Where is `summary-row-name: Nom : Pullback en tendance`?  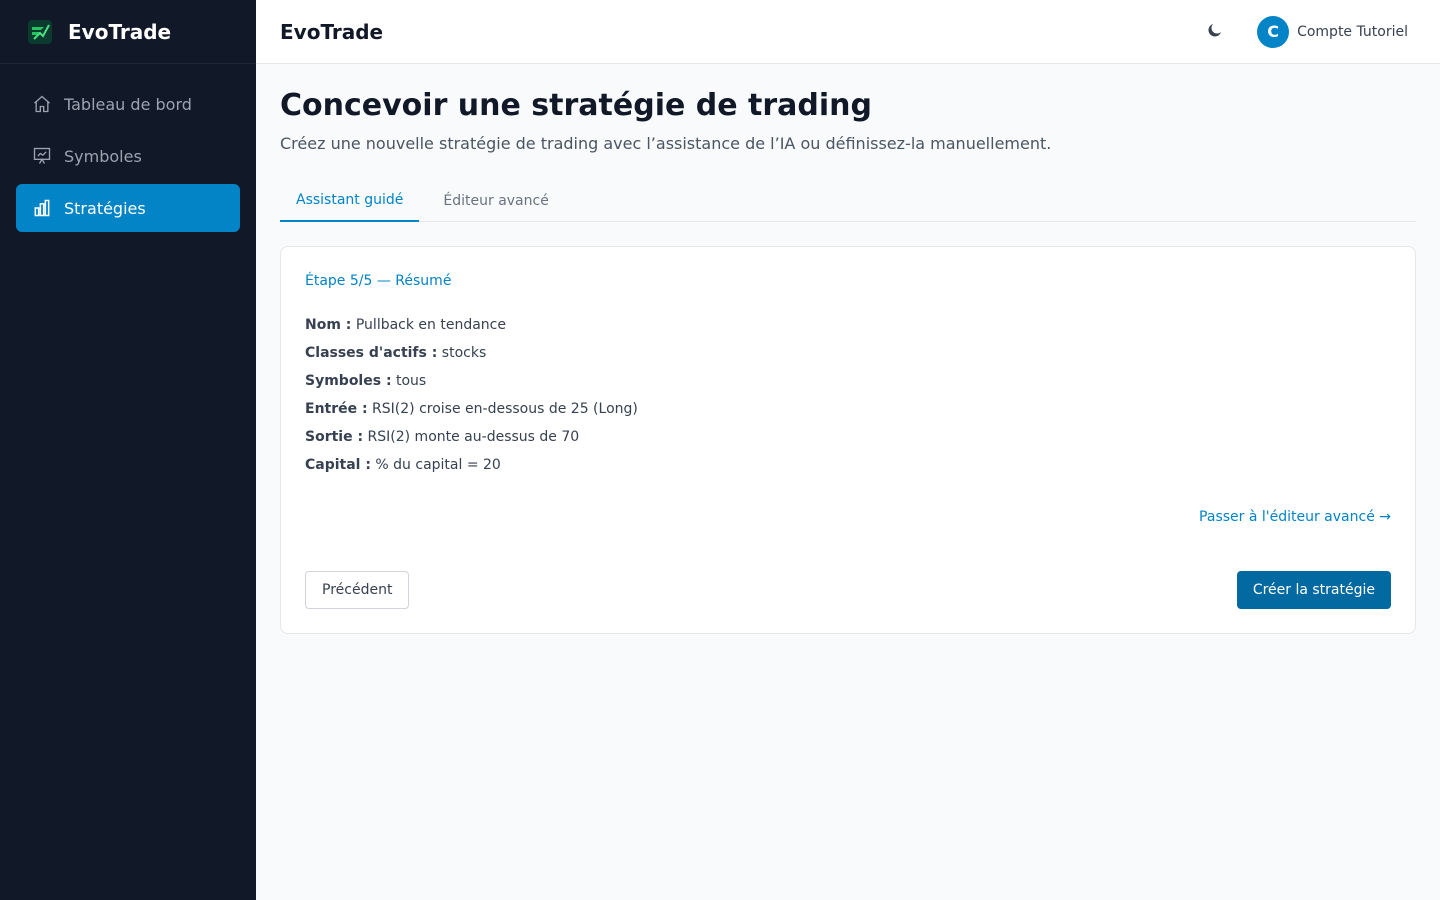 summary-row-name: Nom : Pullback en tendance is located at coordinates (848, 325).